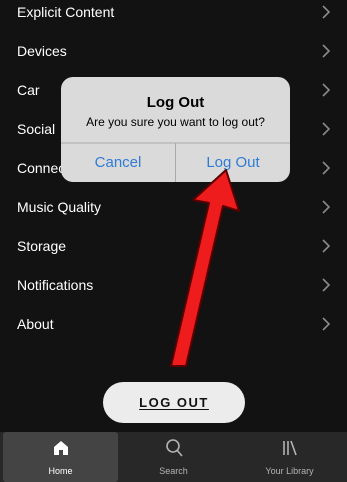 This screenshot has height=482, width=347. Describe the element at coordinates (173, 15) in the screenshot. I see `settings-item-explicit-content: Explicit Content` at that location.